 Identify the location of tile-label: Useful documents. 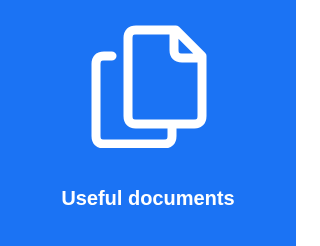
(148, 199).